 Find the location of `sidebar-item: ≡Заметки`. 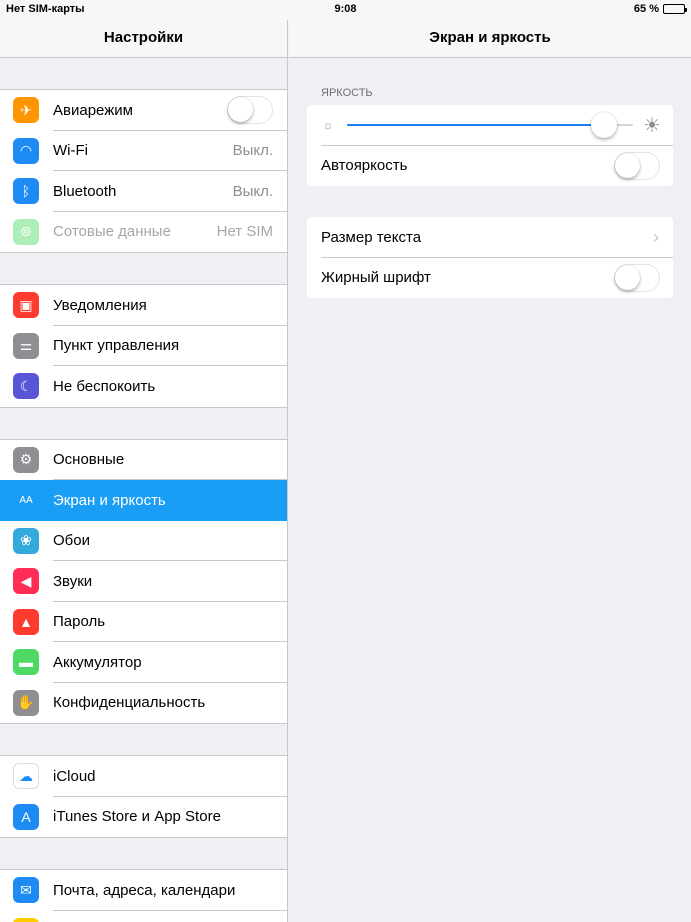

sidebar-item: ≡Заметки is located at coordinates (143, 916).